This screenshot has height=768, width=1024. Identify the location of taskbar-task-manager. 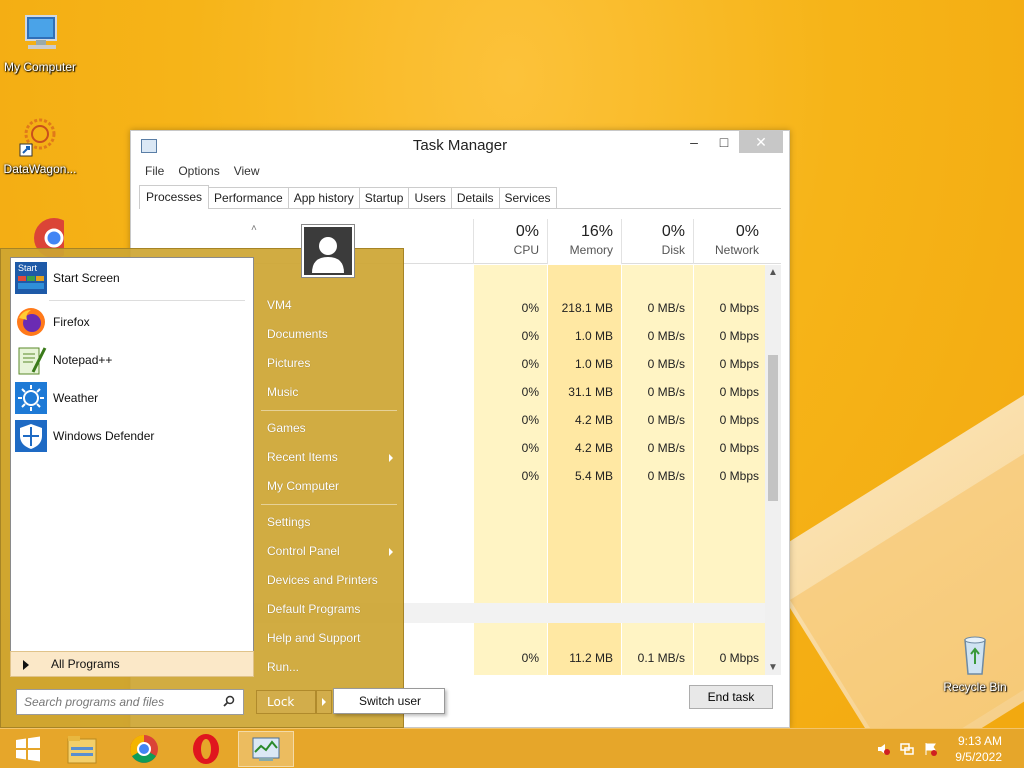
(266, 749).